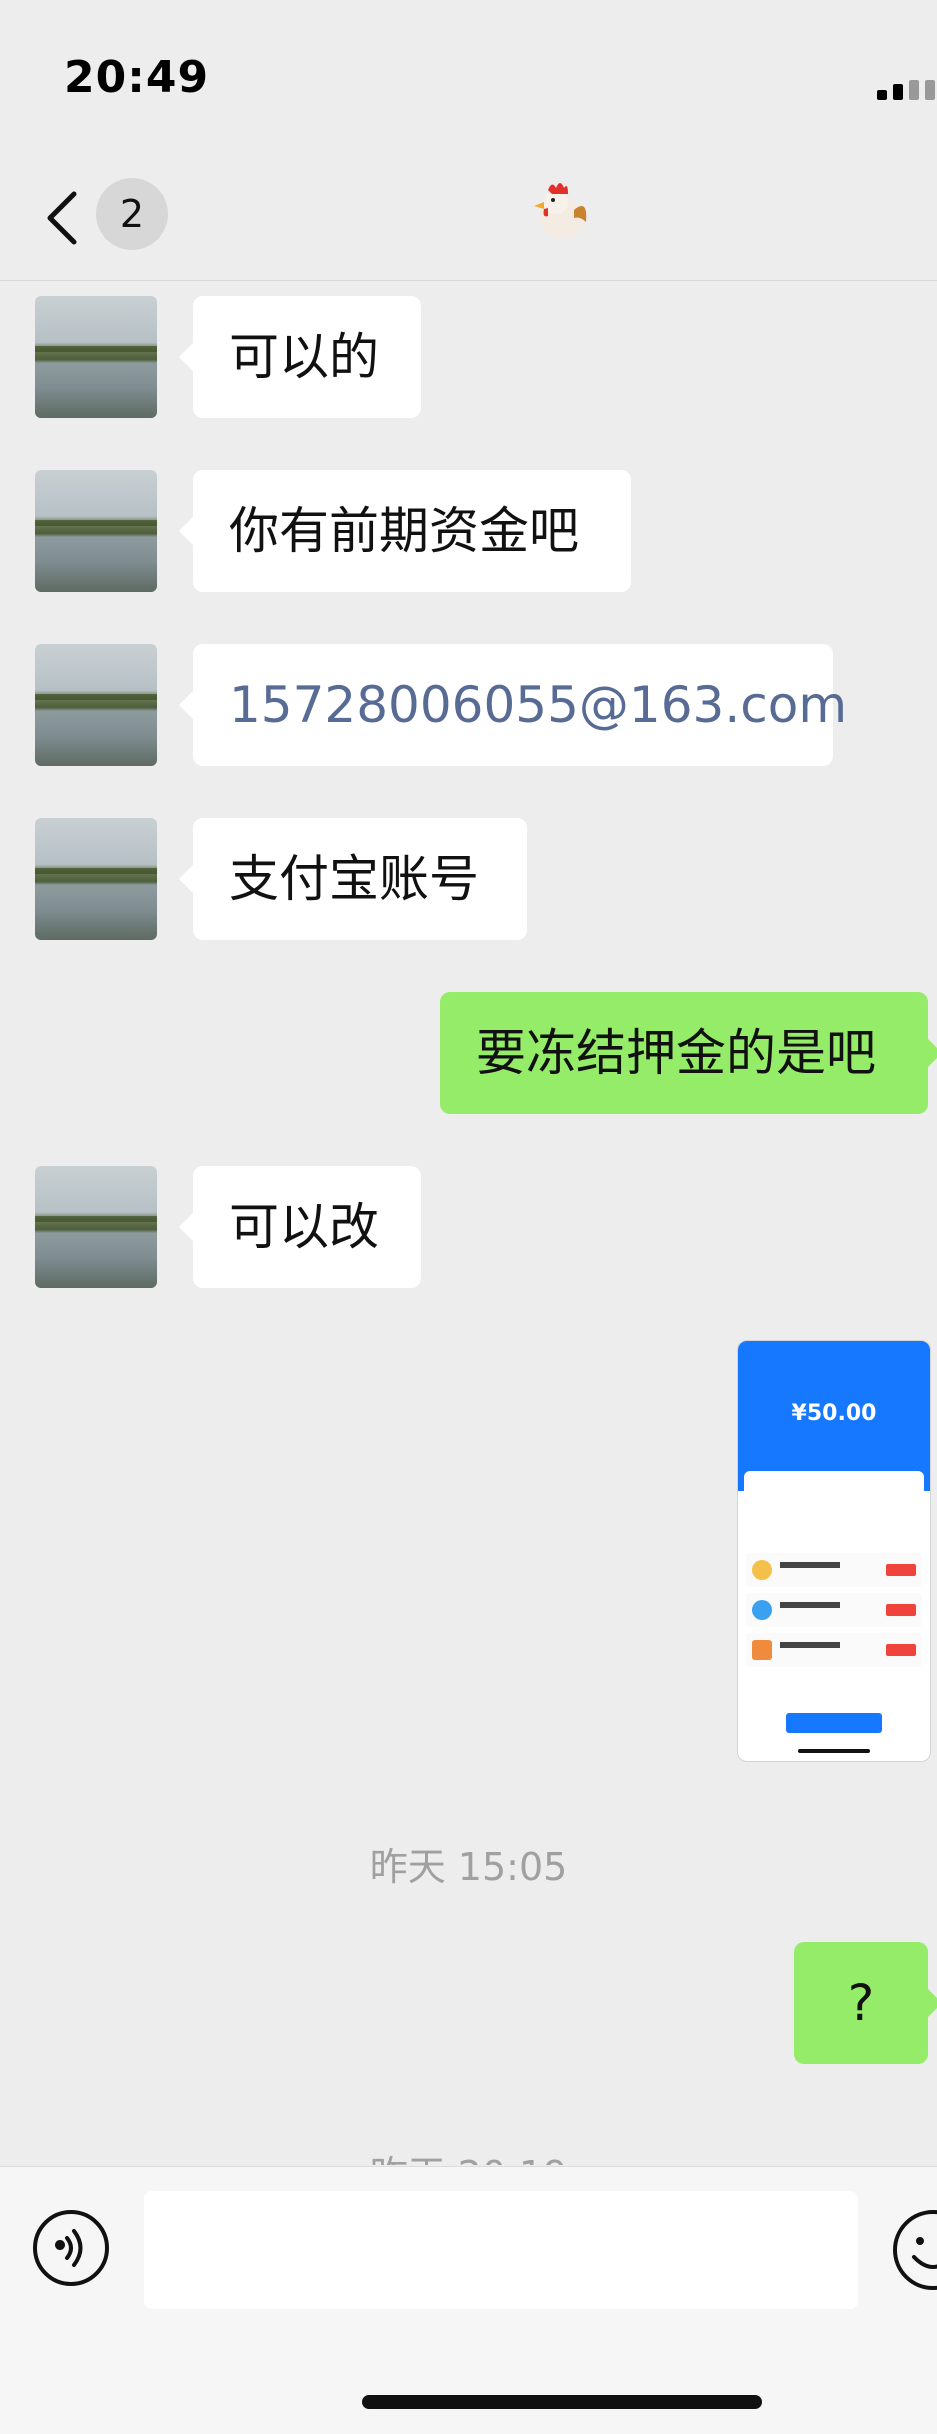 The image size is (937, 2434). Describe the element at coordinates (513, 705) in the screenshot. I see `email-link-message: 15728006055@163.com` at that location.